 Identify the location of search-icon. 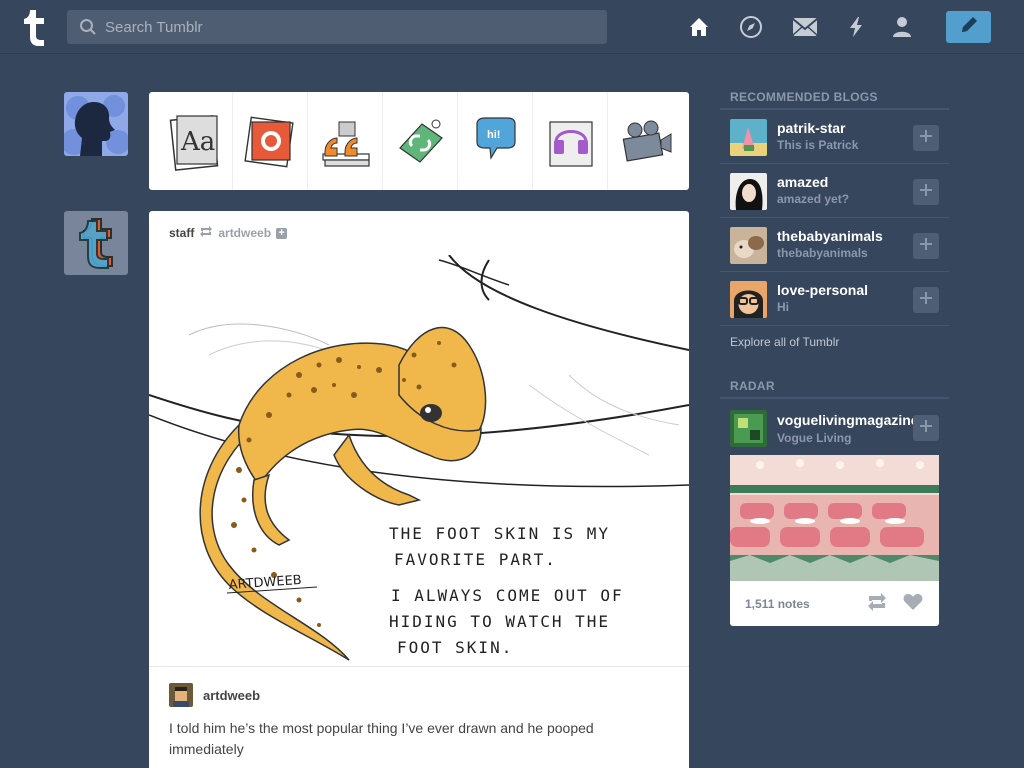
(88, 29).